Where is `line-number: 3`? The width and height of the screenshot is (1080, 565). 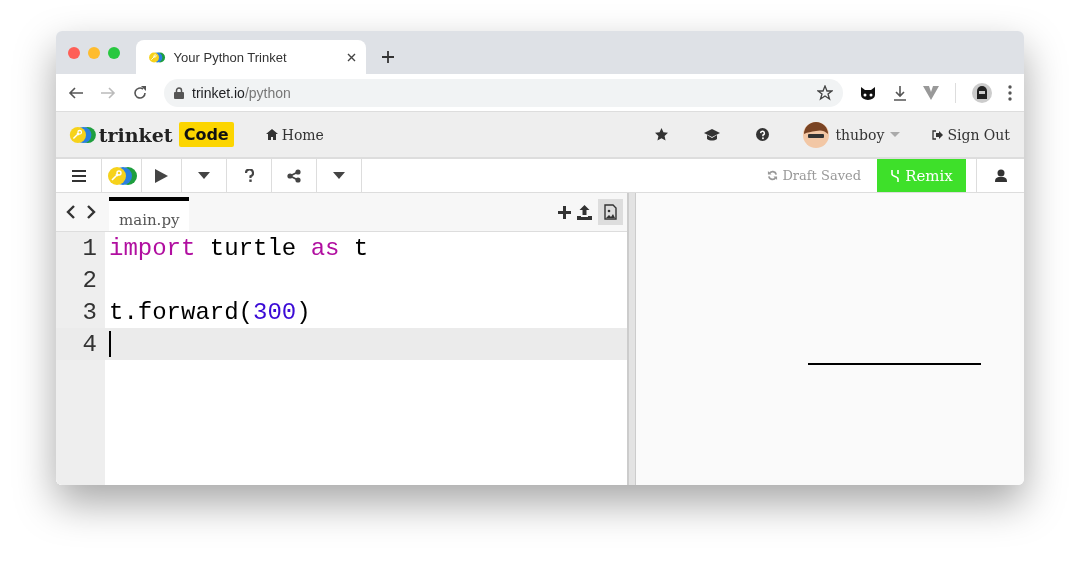 line-number: 3 is located at coordinates (89, 312).